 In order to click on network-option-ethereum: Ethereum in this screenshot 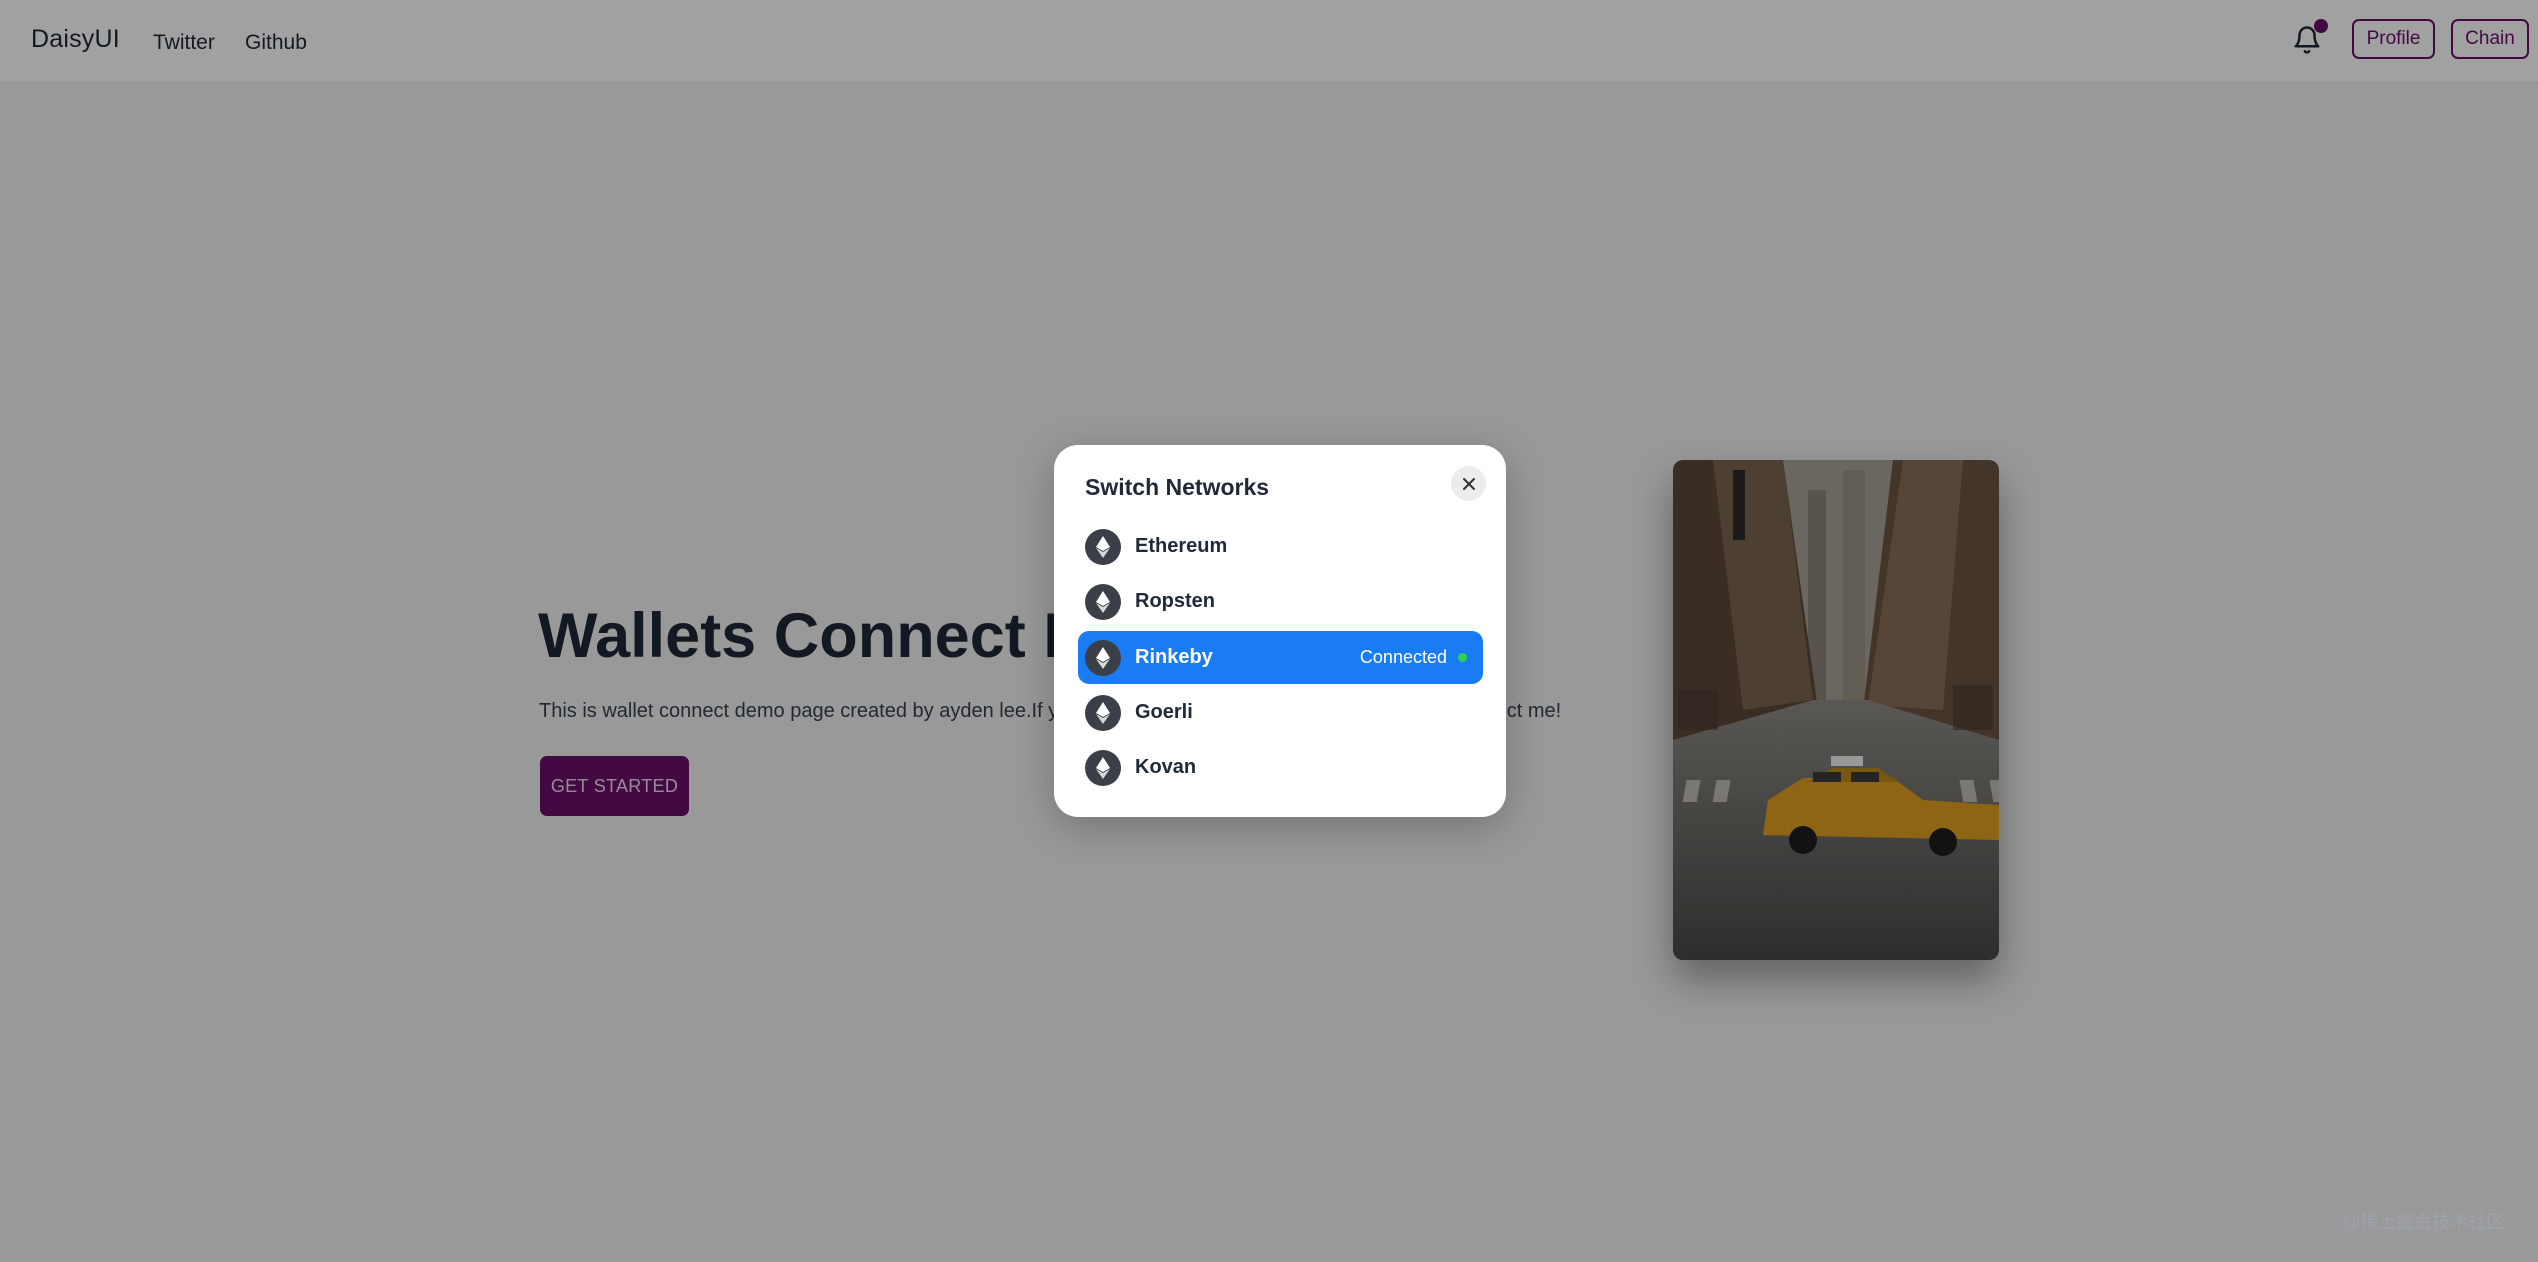, I will do `click(1280, 546)`.